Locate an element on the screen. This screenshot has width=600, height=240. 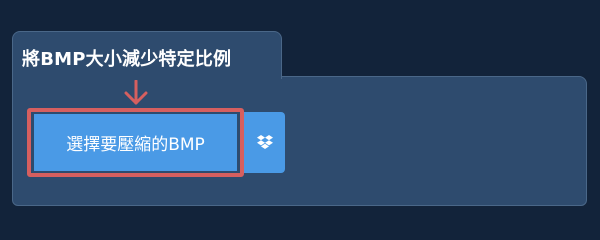
tool-tab: 將BMP大小減少特定比例 is located at coordinates (147, 55).